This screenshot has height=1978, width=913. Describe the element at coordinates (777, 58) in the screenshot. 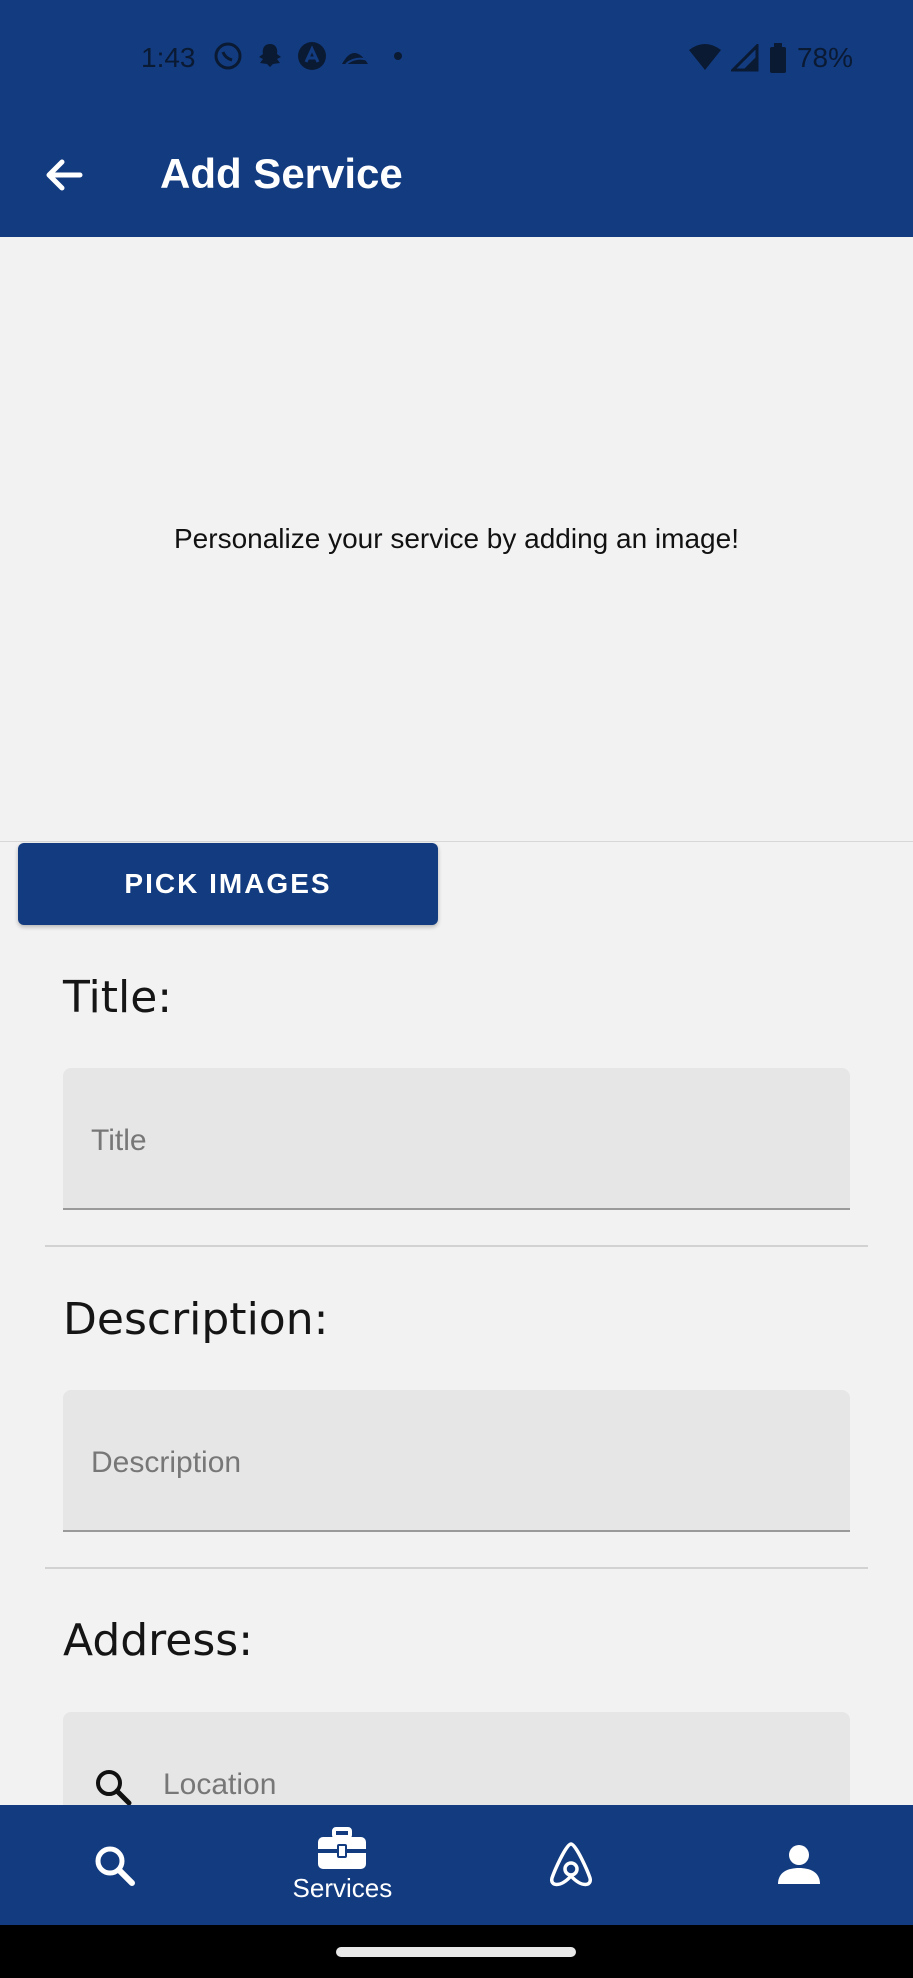

I see `battery-icon` at that location.